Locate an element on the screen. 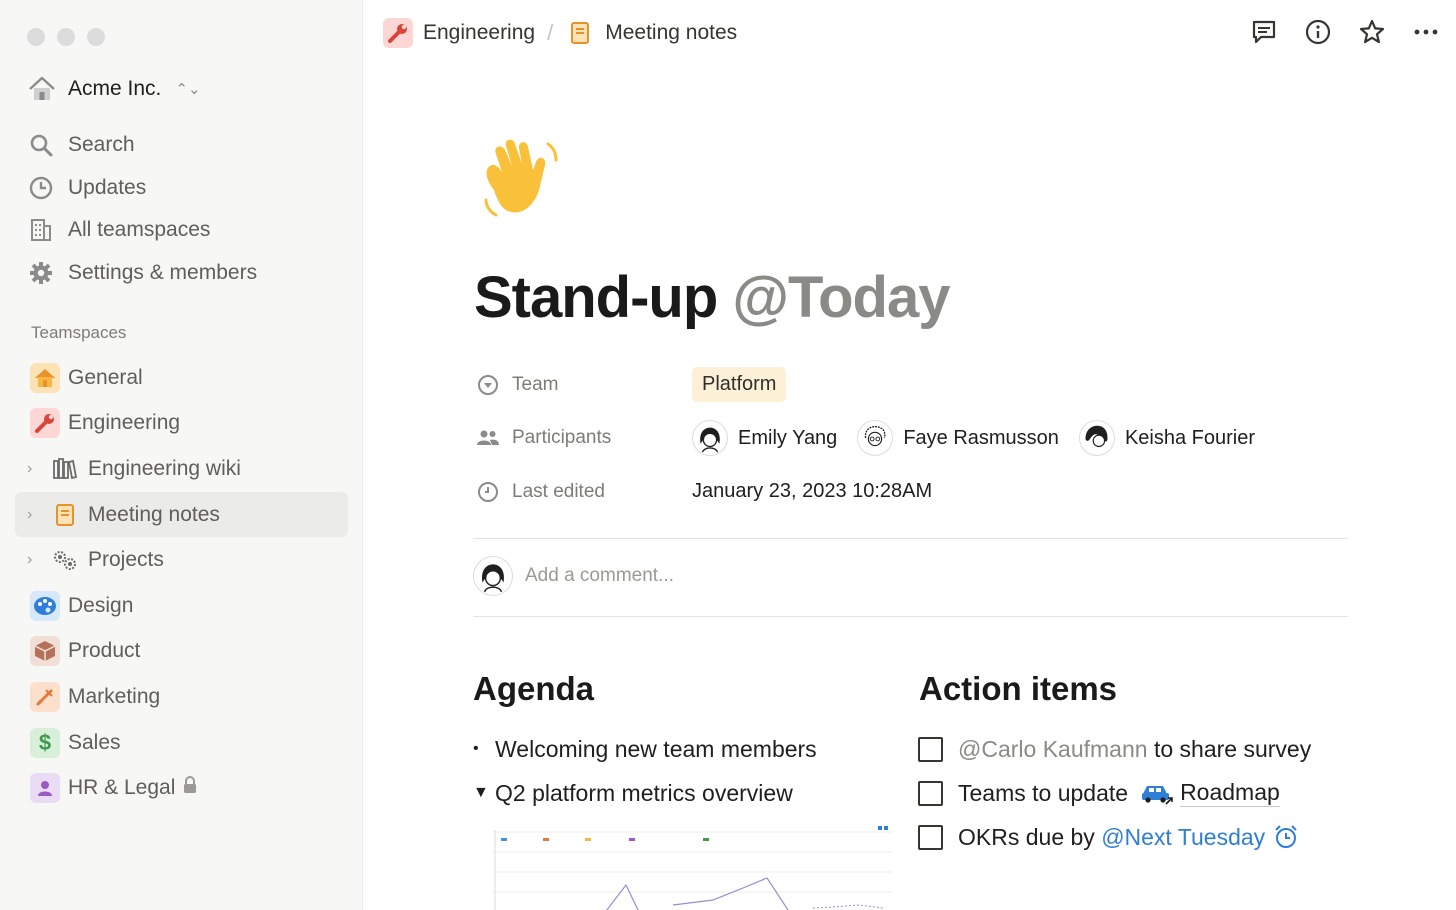  more-icon is located at coordinates (1426, 32).